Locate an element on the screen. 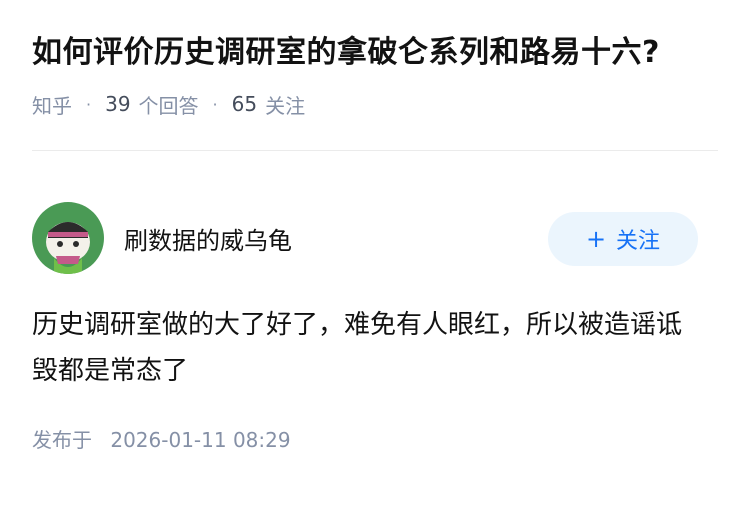 Image resolution: width=750 pixels, height=532 pixels. question-title: 如何评价历史调研室的拿破仑系列和路易十六? is located at coordinates (375, 53).